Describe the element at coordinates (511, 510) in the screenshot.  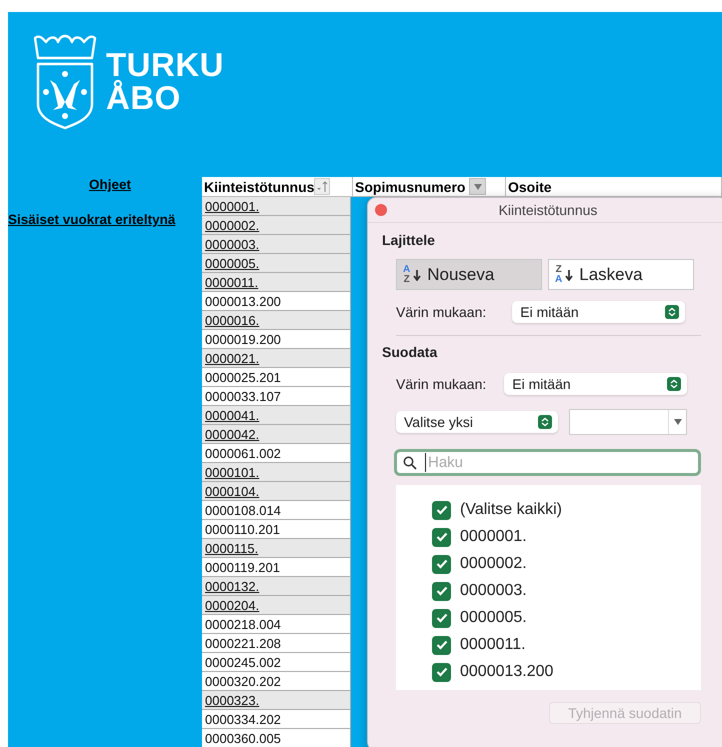
I see `checkbox-label: (Valitse kaikki)` at that location.